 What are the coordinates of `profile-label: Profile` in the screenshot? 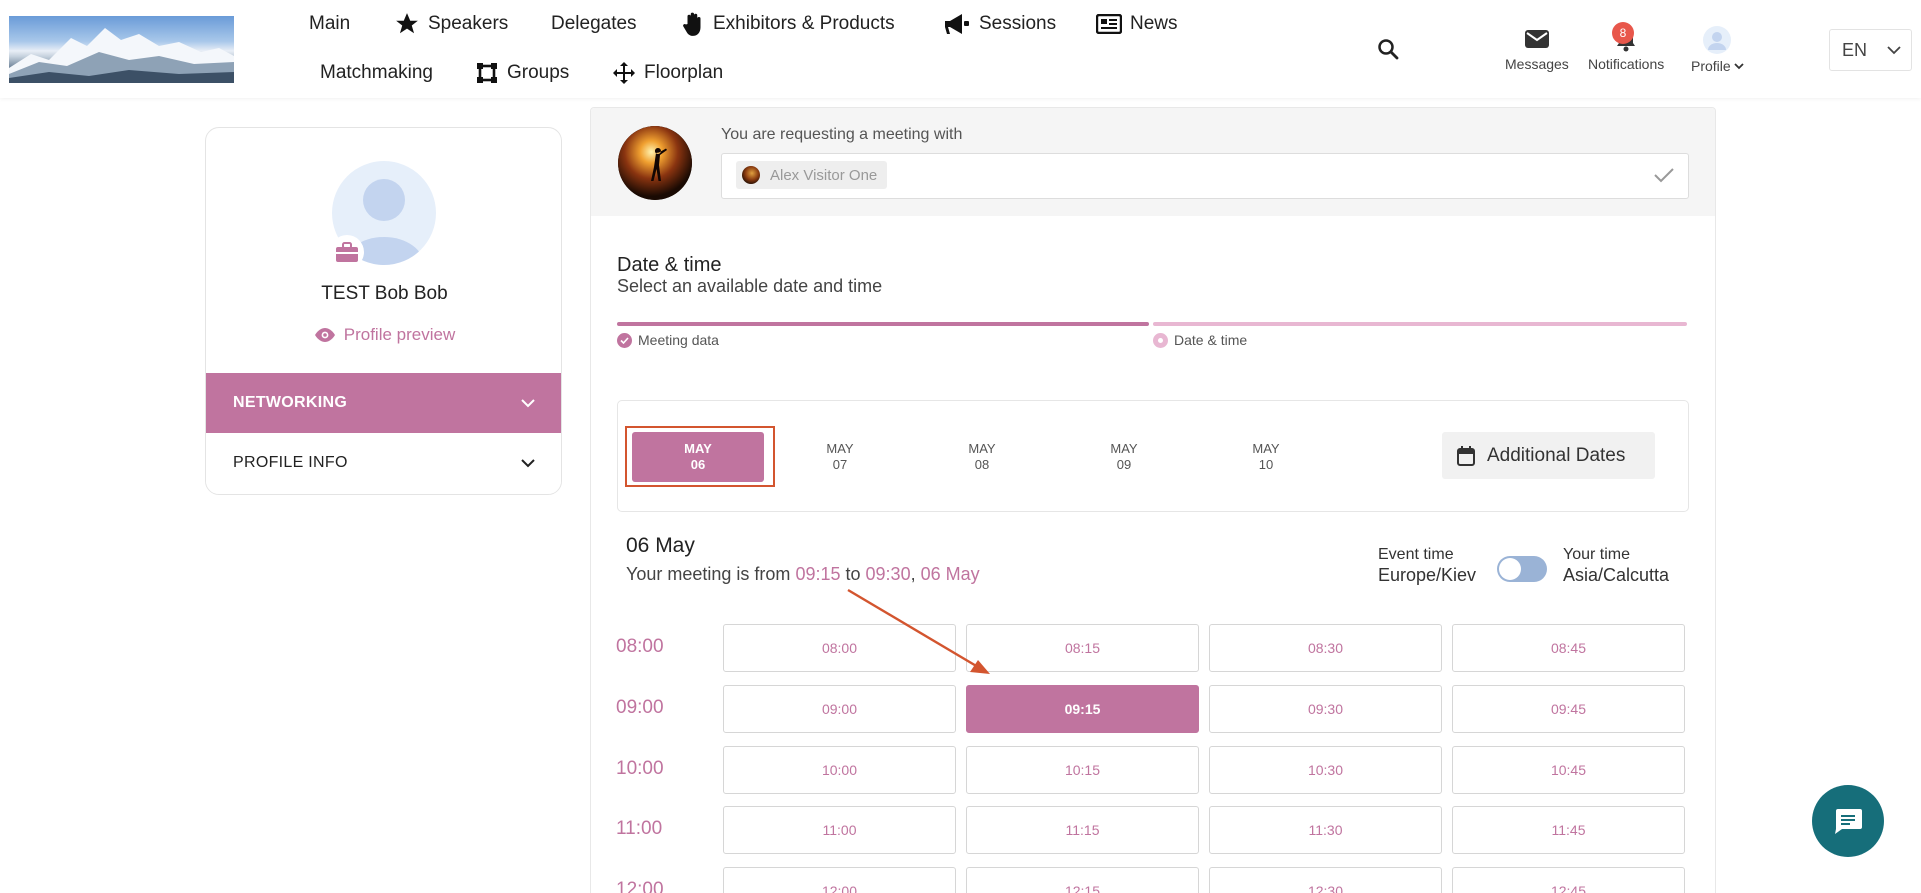 It's located at (1711, 66).